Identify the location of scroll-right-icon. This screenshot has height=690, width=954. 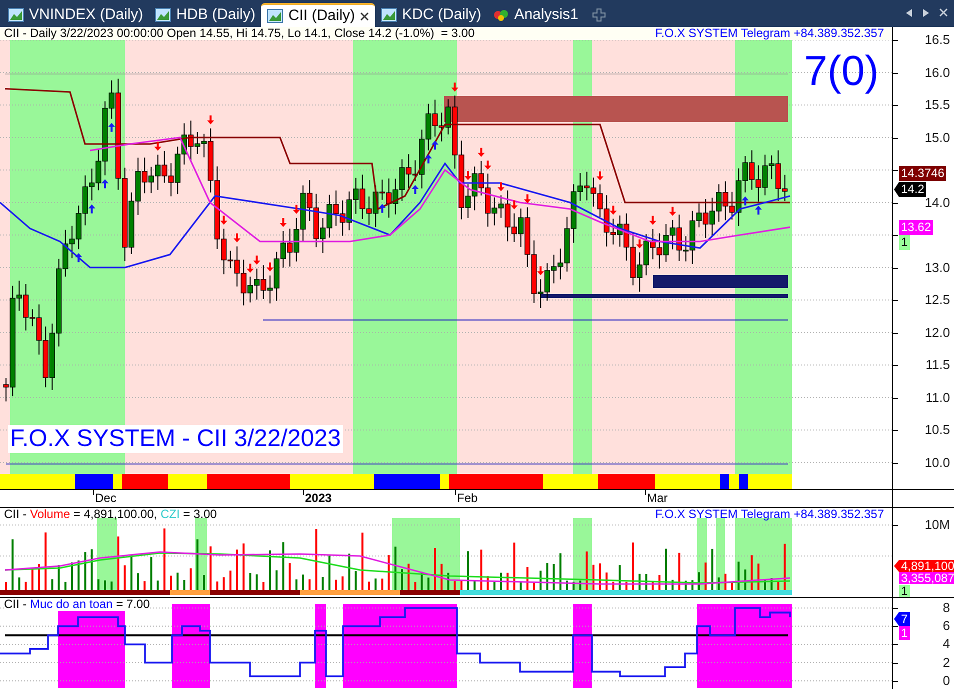
(926, 13).